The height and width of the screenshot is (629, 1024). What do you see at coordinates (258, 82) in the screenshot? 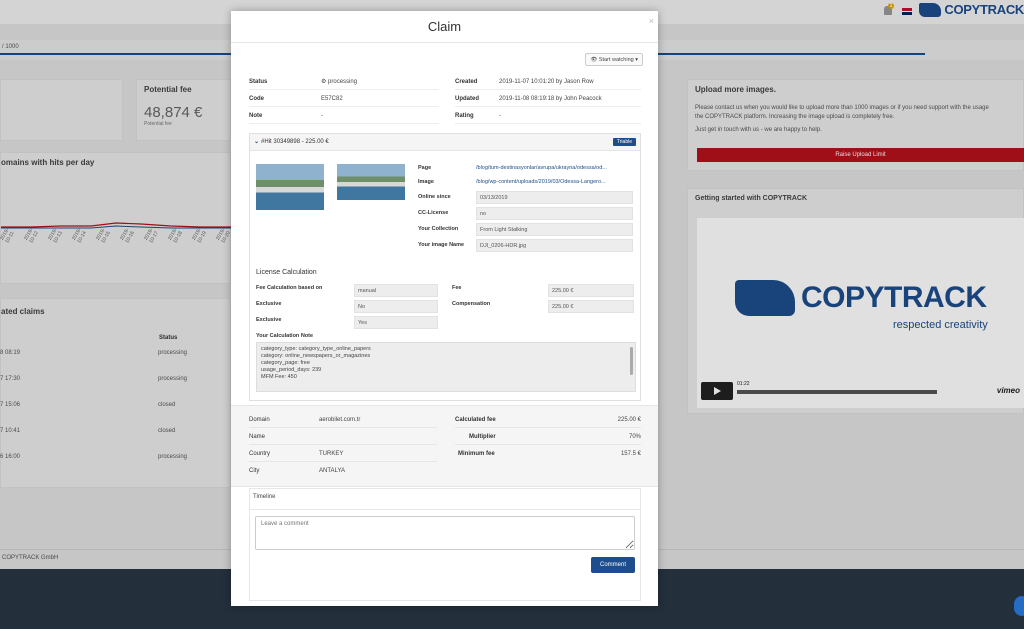
I see `status-label: Status` at bounding box center [258, 82].